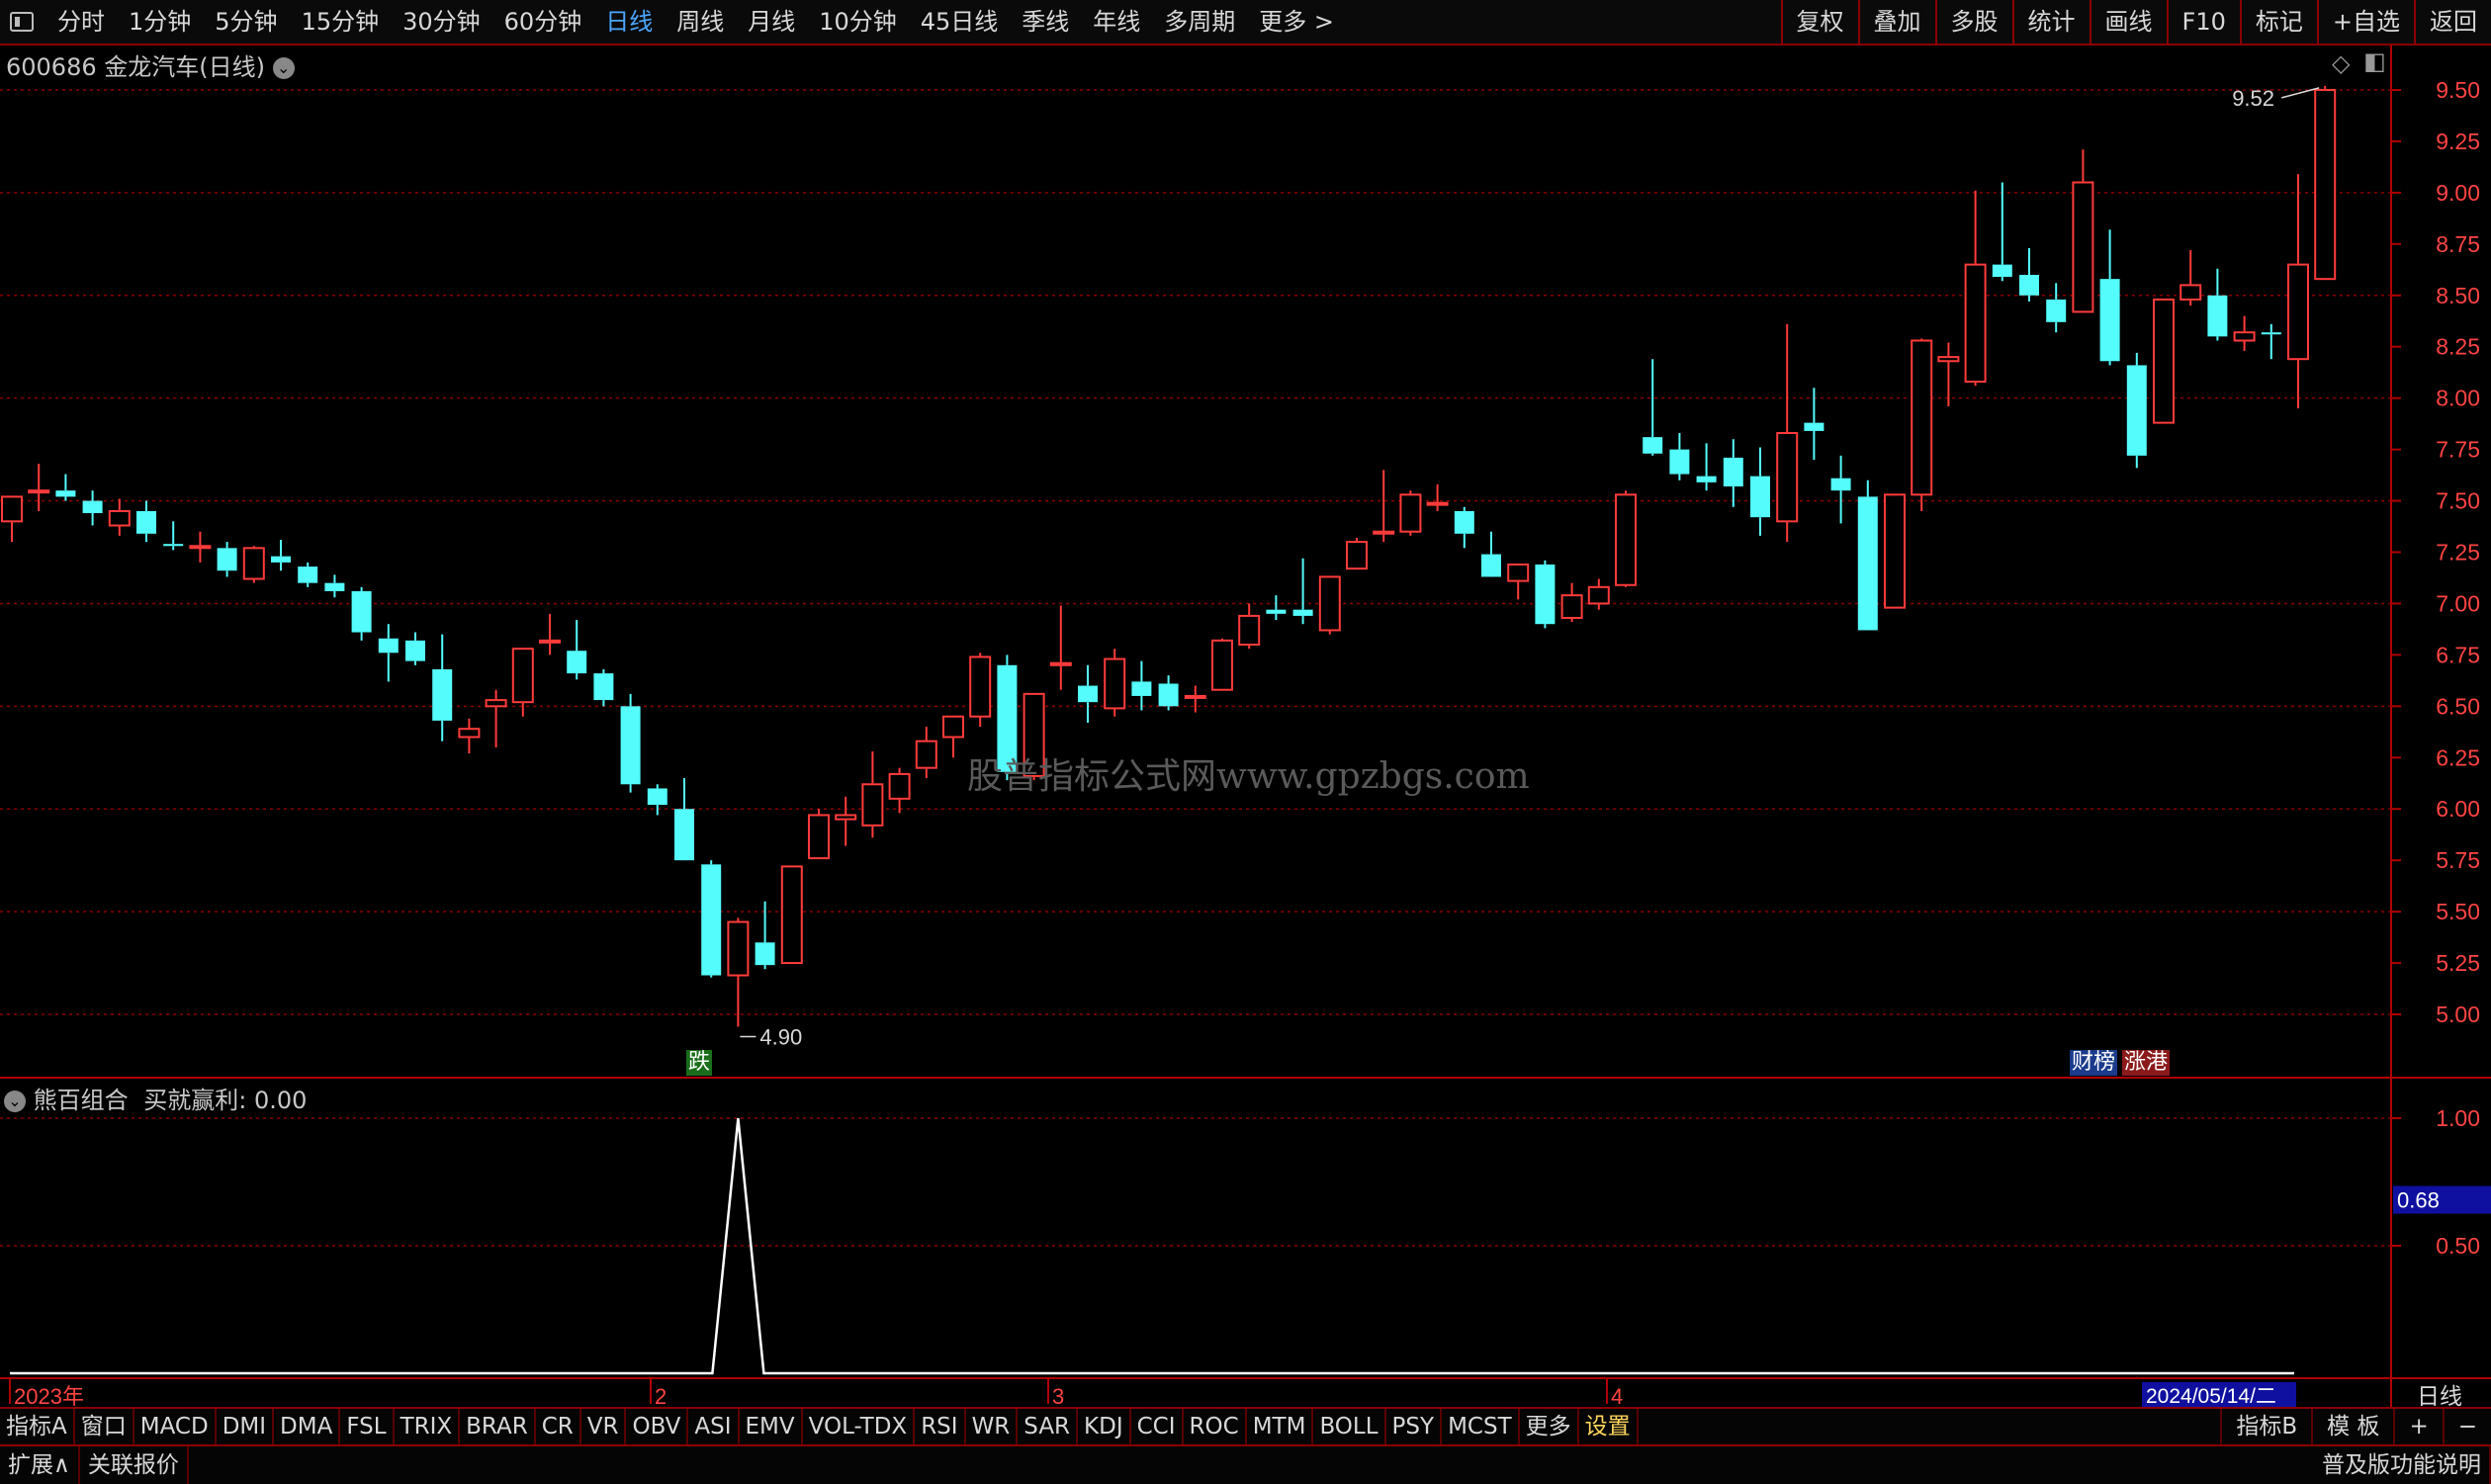 The width and height of the screenshot is (2491, 1484). Describe the element at coordinates (2365, 22) in the screenshot. I see `toolbar-button-7: +自选` at that location.